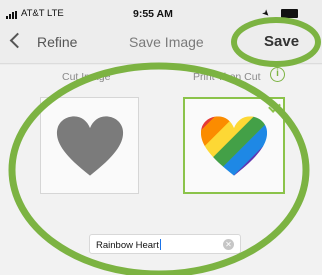  I want to click on image-name-field: Rainbow Heart ✕, so click(165, 244).